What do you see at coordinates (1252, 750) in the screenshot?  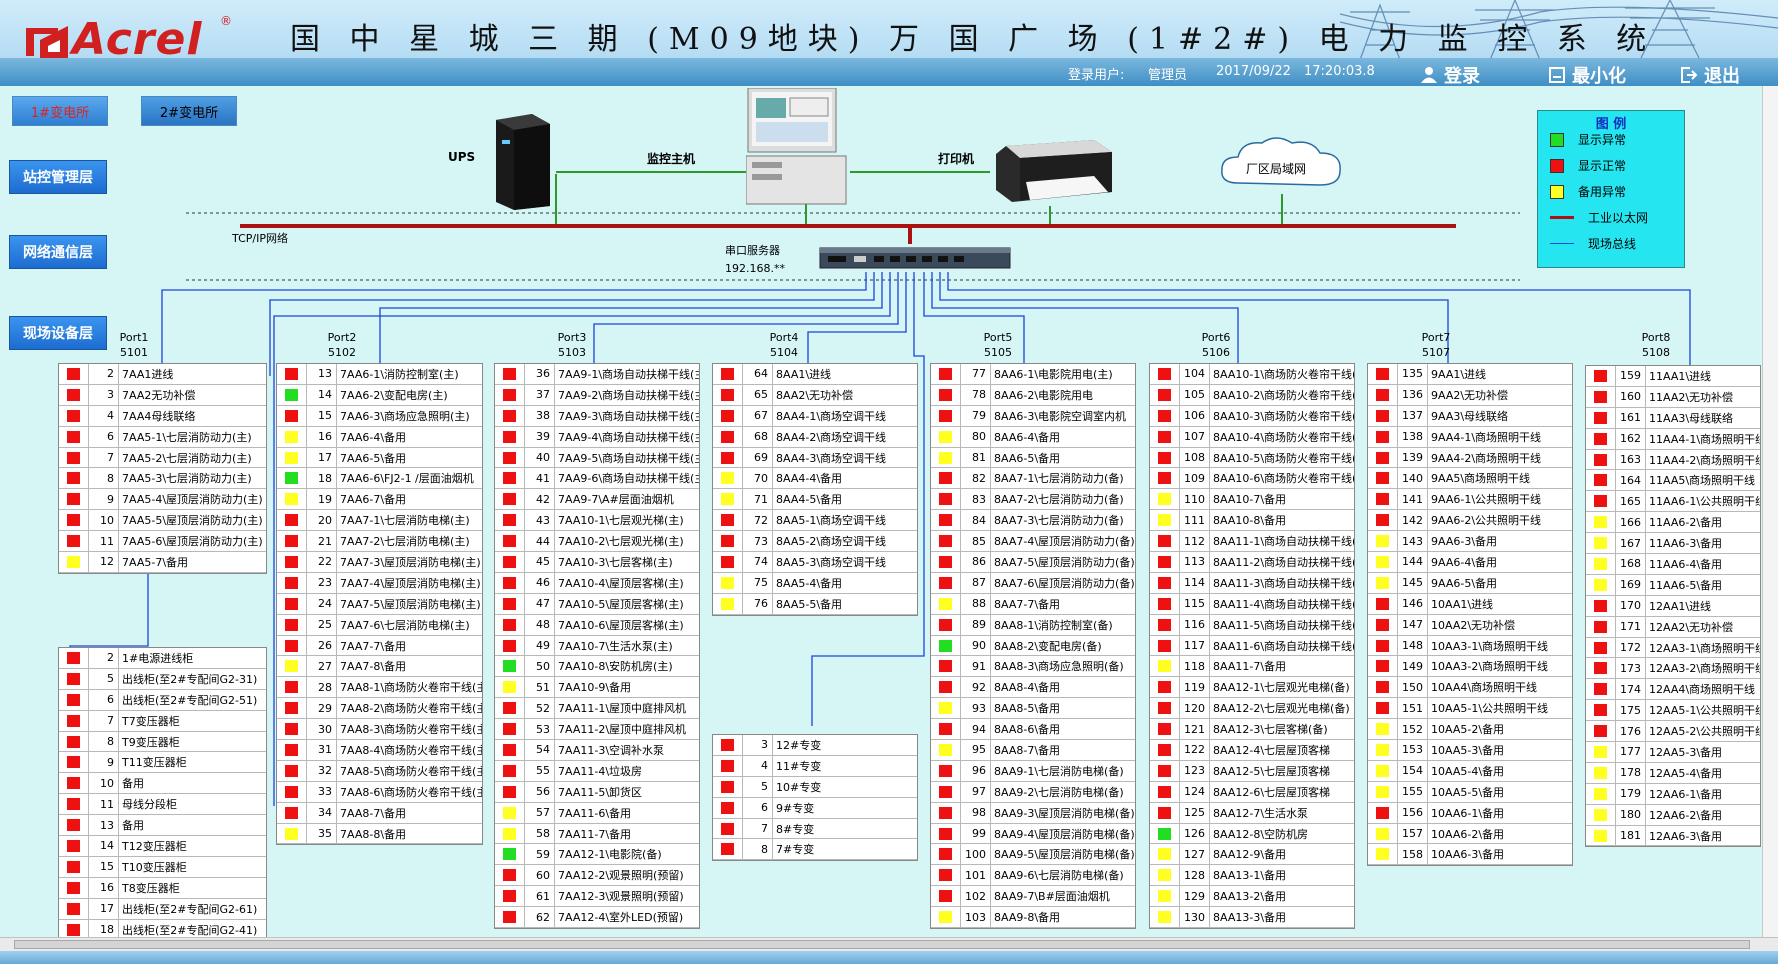 I see `table-row: 122 8AA12-4\七层屋顶客梯` at bounding box center [1252, 750].